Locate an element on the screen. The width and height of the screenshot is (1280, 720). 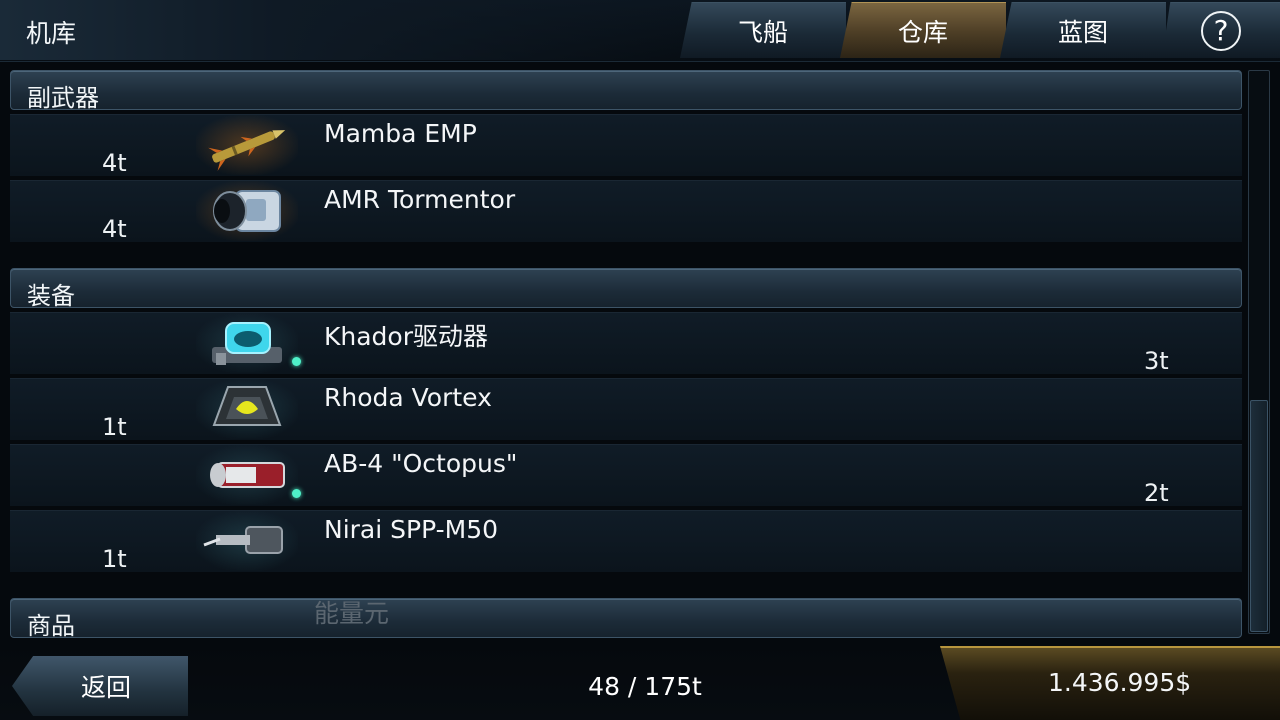
section-title: 装备 is located at coordinates (51, 296).